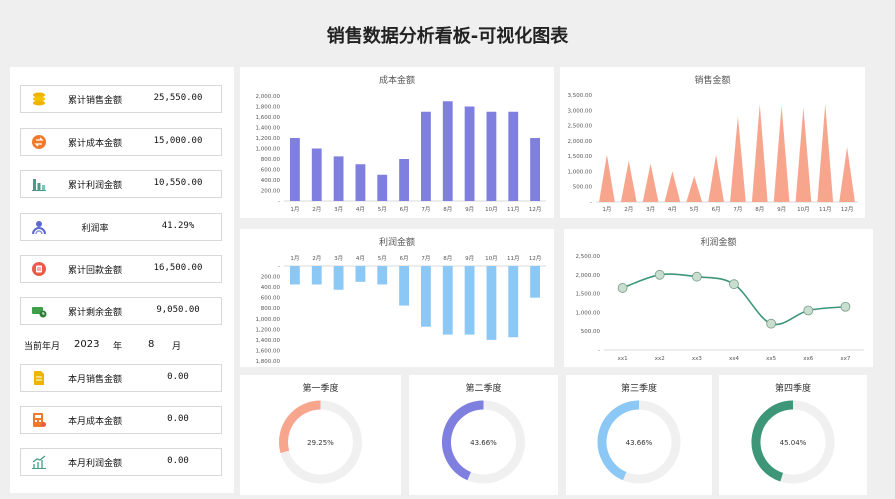 Image resolution: width=895 pixels, height=499 pixels. I want to click on x-tick-label: 3月, so click(338, 209).